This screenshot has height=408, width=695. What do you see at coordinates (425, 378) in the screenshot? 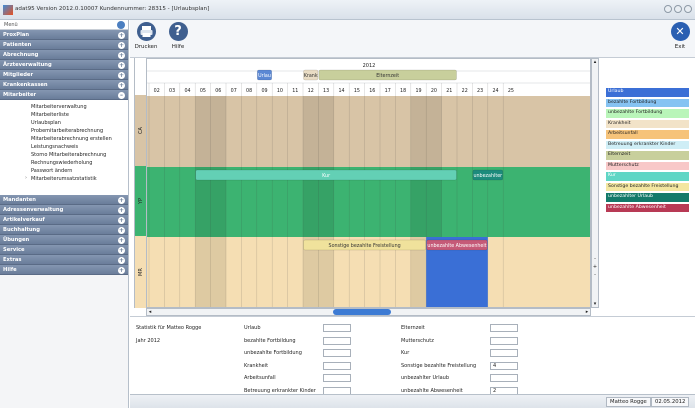
I see `stat-label: unbezahlter Urlaub` at bounding box center [425, 378].